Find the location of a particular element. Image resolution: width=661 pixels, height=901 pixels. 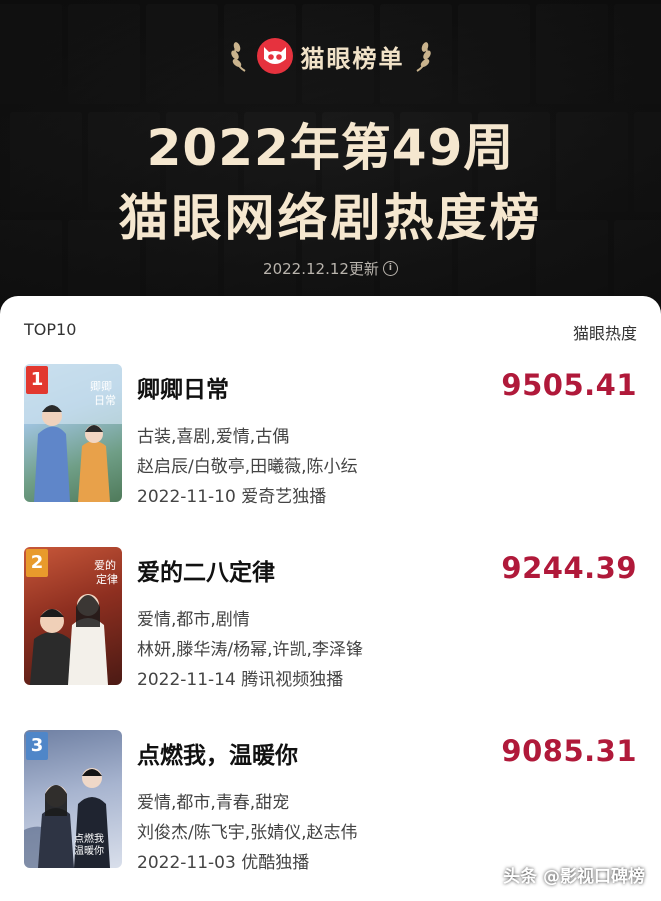

svg-text: 定律 is located at coordinates (107, 579).